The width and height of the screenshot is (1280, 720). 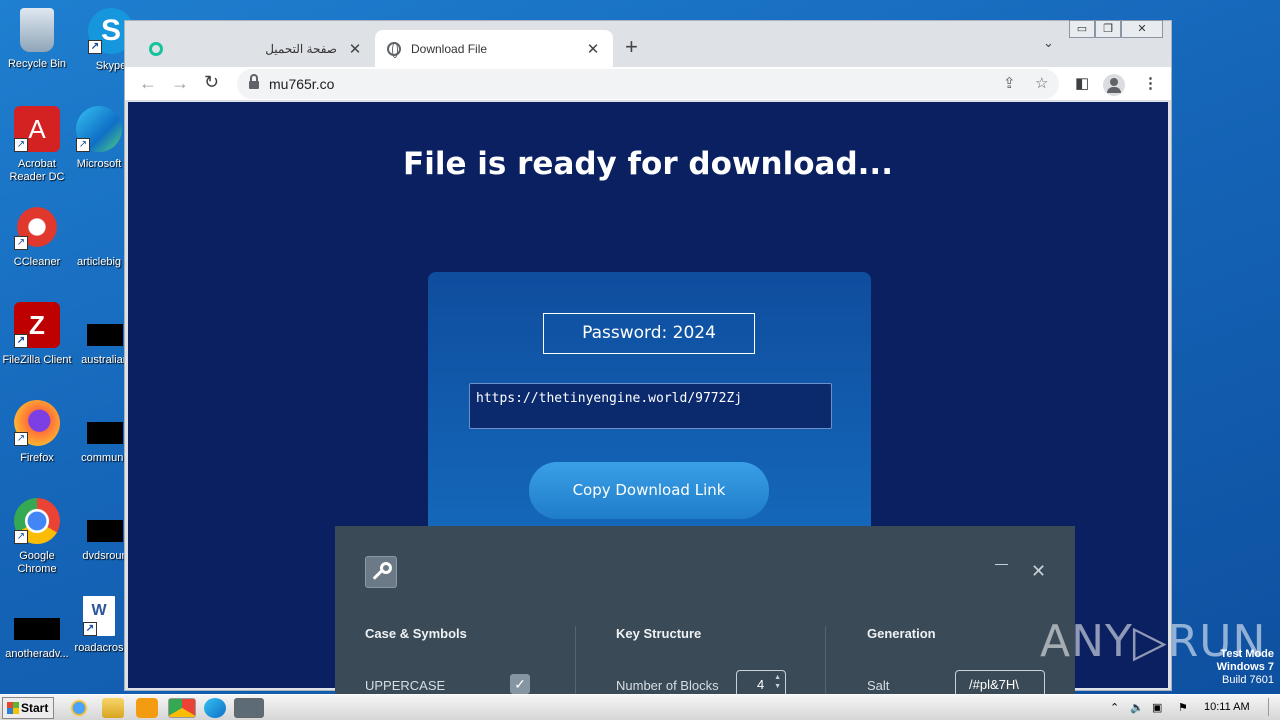 I want to click on chrome-icon: ↗, so click(x=37, y=521).